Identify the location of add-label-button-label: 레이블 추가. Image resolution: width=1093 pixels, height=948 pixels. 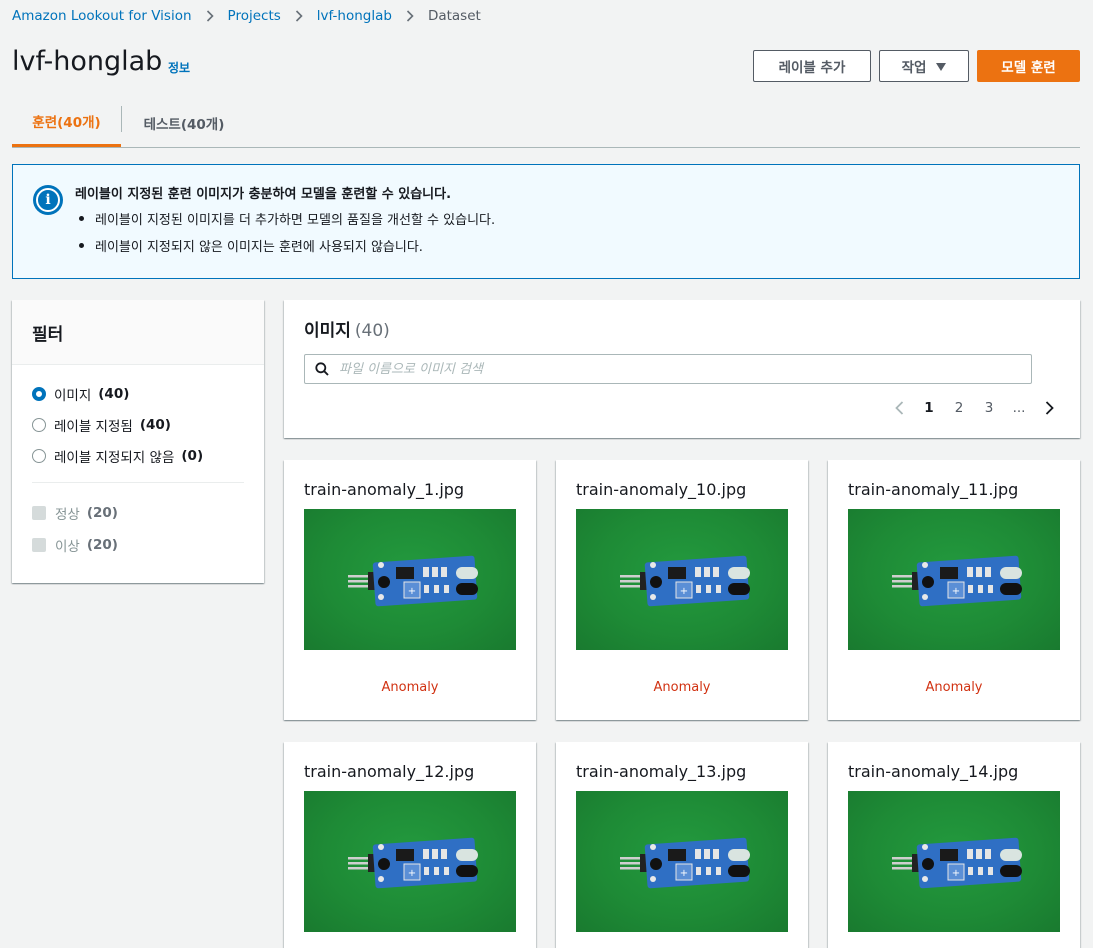
(812, 68).